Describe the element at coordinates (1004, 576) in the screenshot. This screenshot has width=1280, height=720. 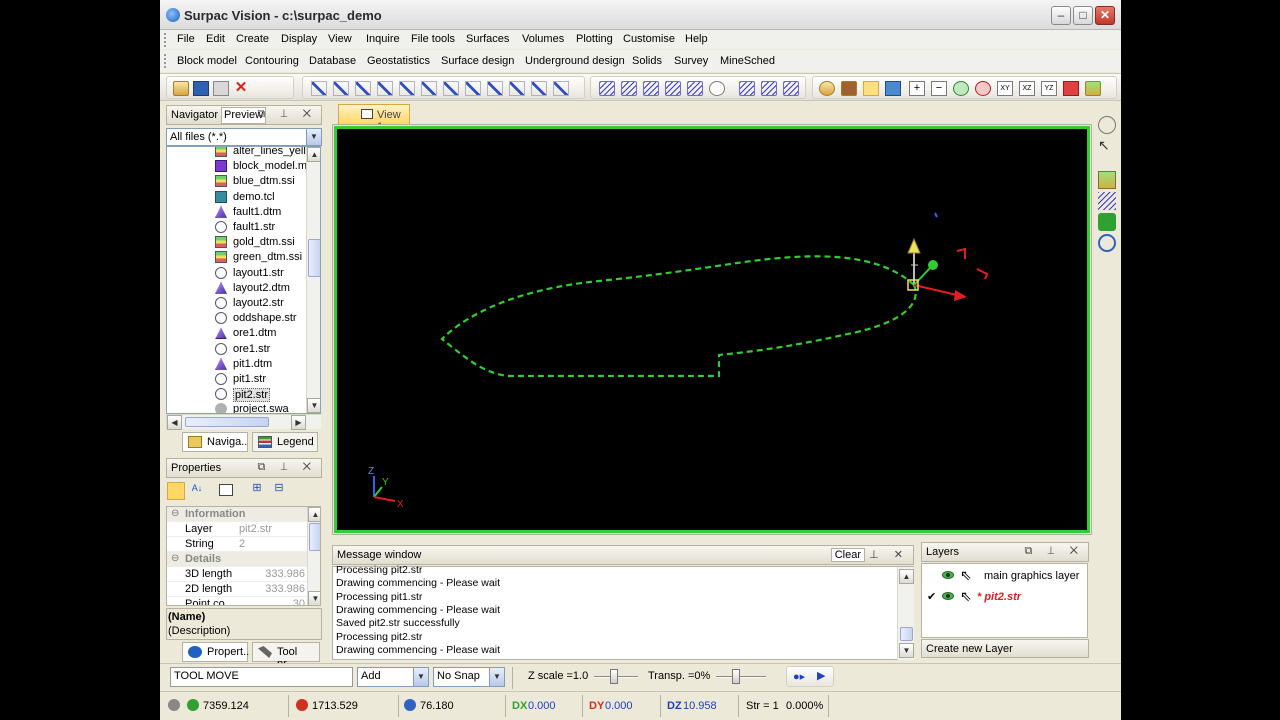
I see `layer-row-main: ⇖ main graphics layer` at that location.